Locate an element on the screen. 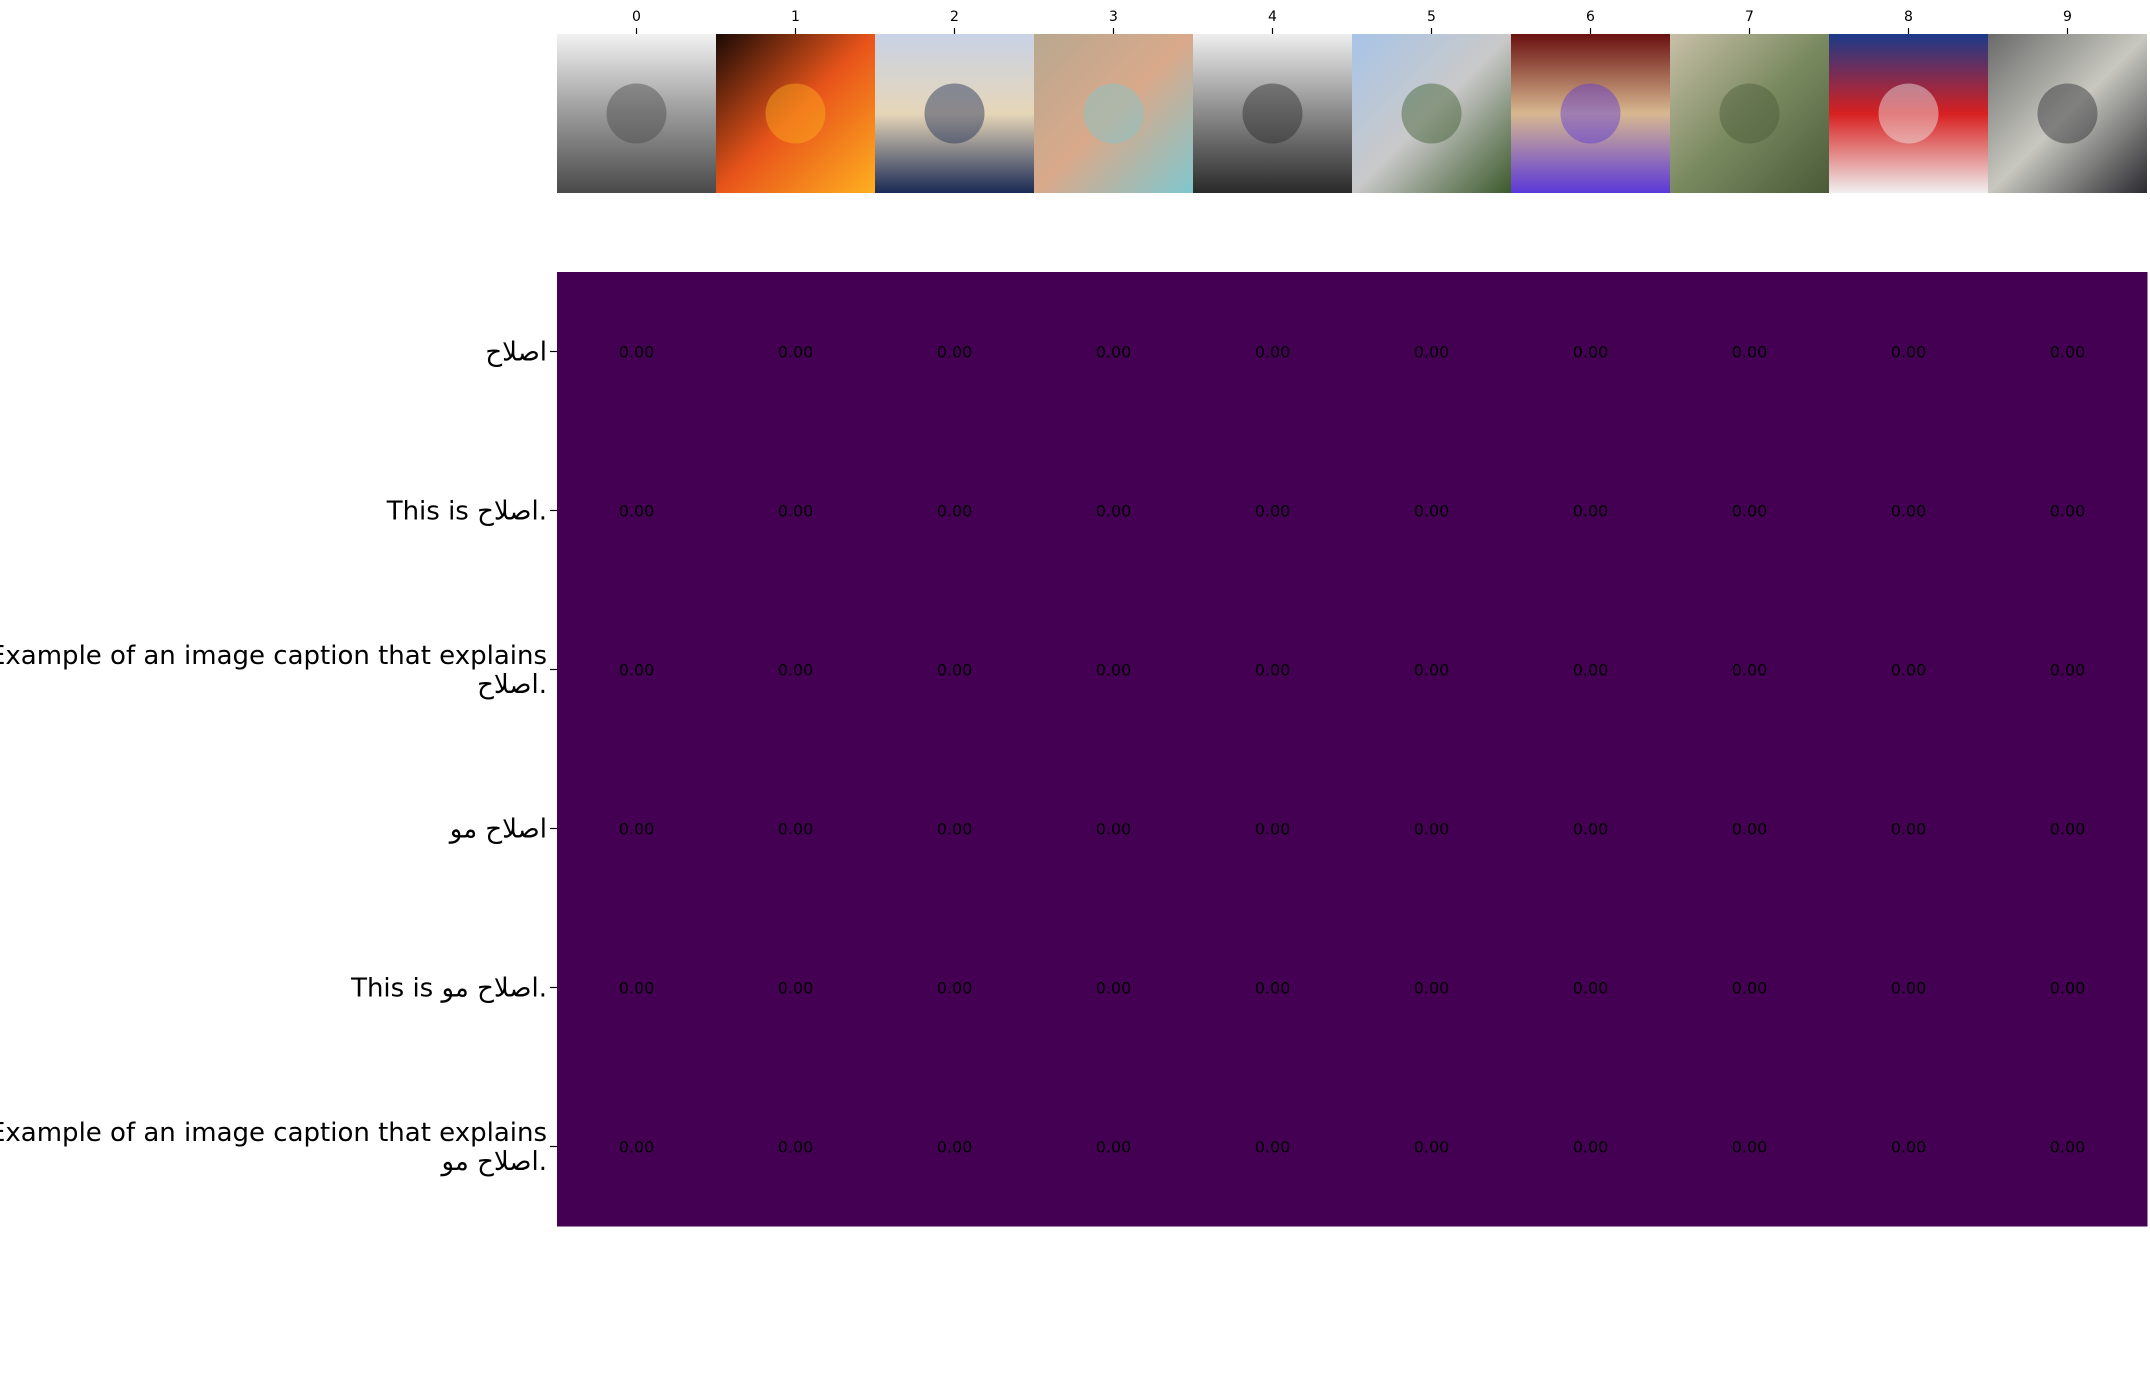  thumbnail-smokestack-tower is located at coordinates (1272, 113).